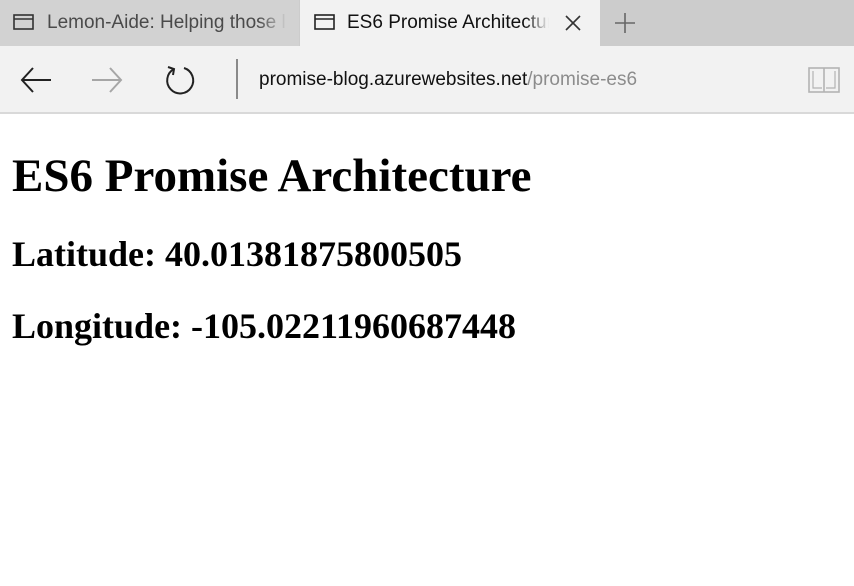  Describe the element at coordinates (107, 80) in the screenshot. I see `arrow-right-icon` at that location.